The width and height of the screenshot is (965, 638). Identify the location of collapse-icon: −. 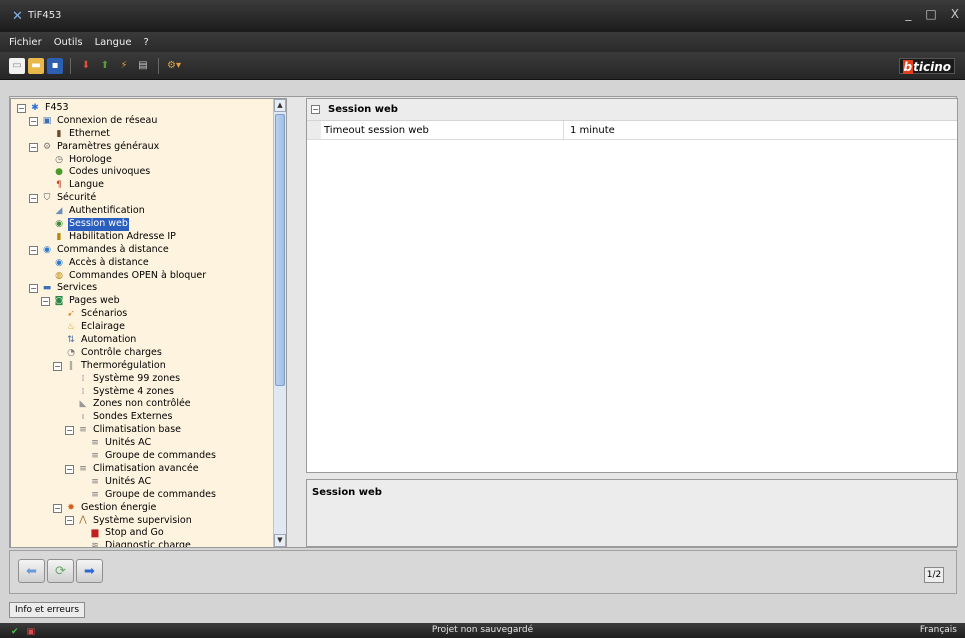
(315, 109).